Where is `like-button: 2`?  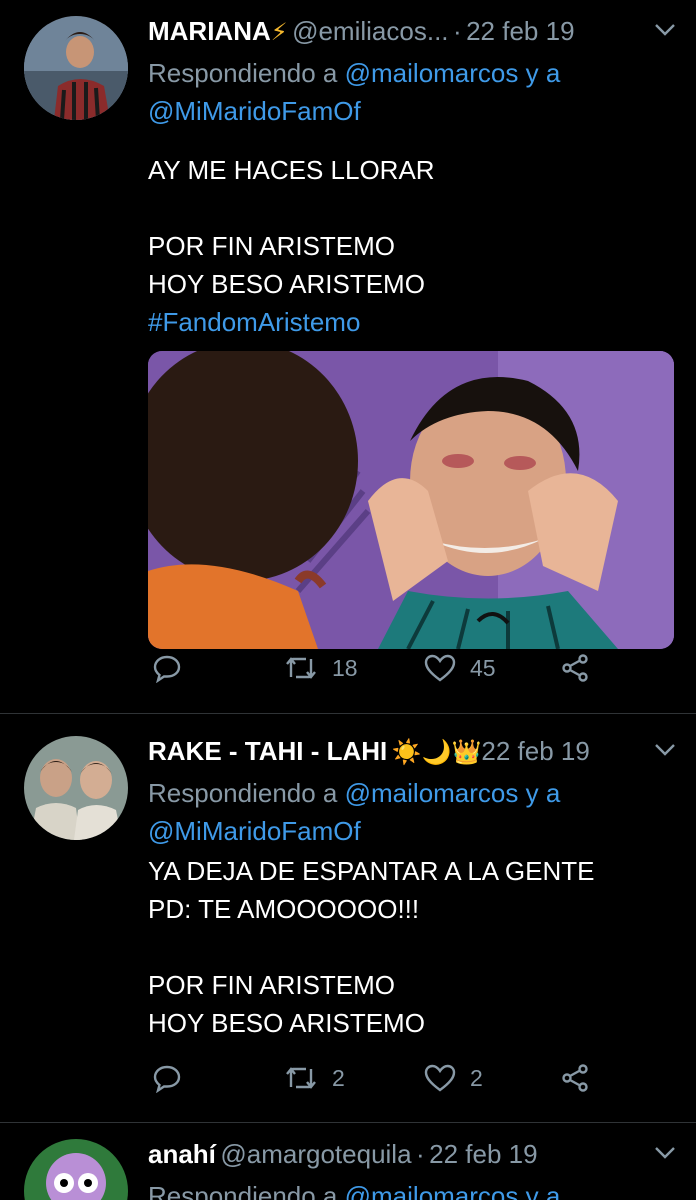
like-button: 2 is located at coordinates (453, 1078).